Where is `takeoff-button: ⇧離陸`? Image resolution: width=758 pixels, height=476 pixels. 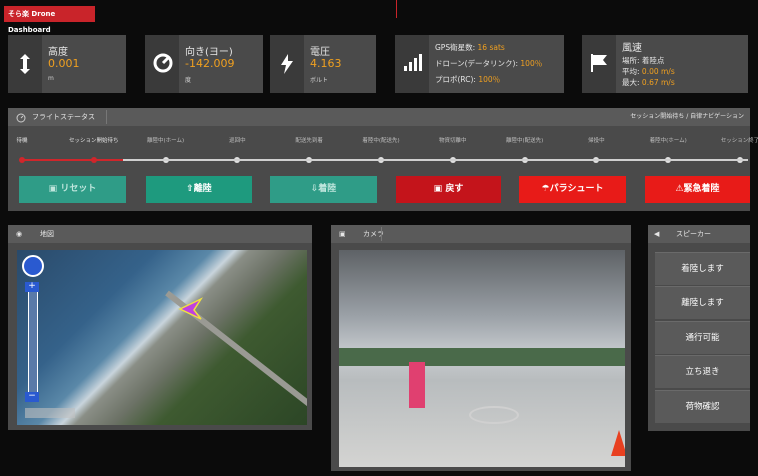 takeoff-button: ⇧離陸 is located at coordinates (199, 189).